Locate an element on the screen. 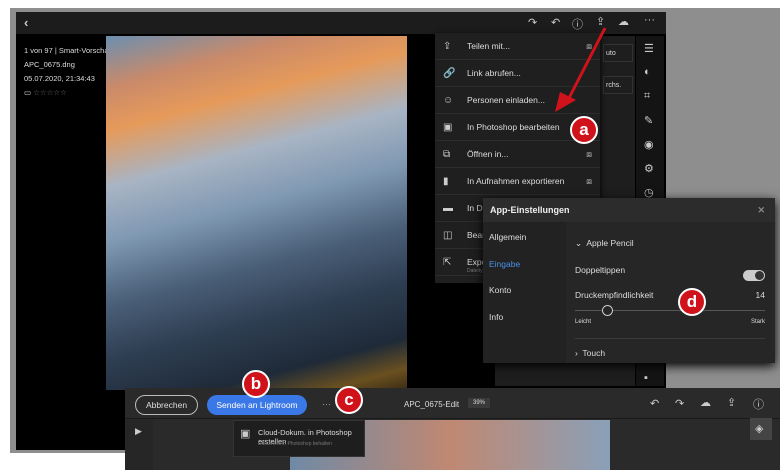 Image resolution: width=780 pixels, height=470 pixels. marker-c: c is located at coordinates (349, 400).